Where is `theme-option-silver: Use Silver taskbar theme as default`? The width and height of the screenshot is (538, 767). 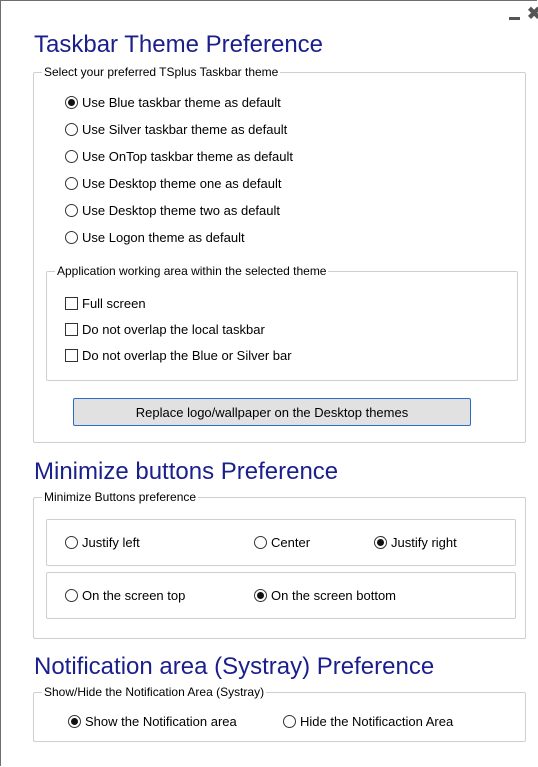 theme-option-silver: Use Silver taskbar theme as default is located at coordinates (176, 129).